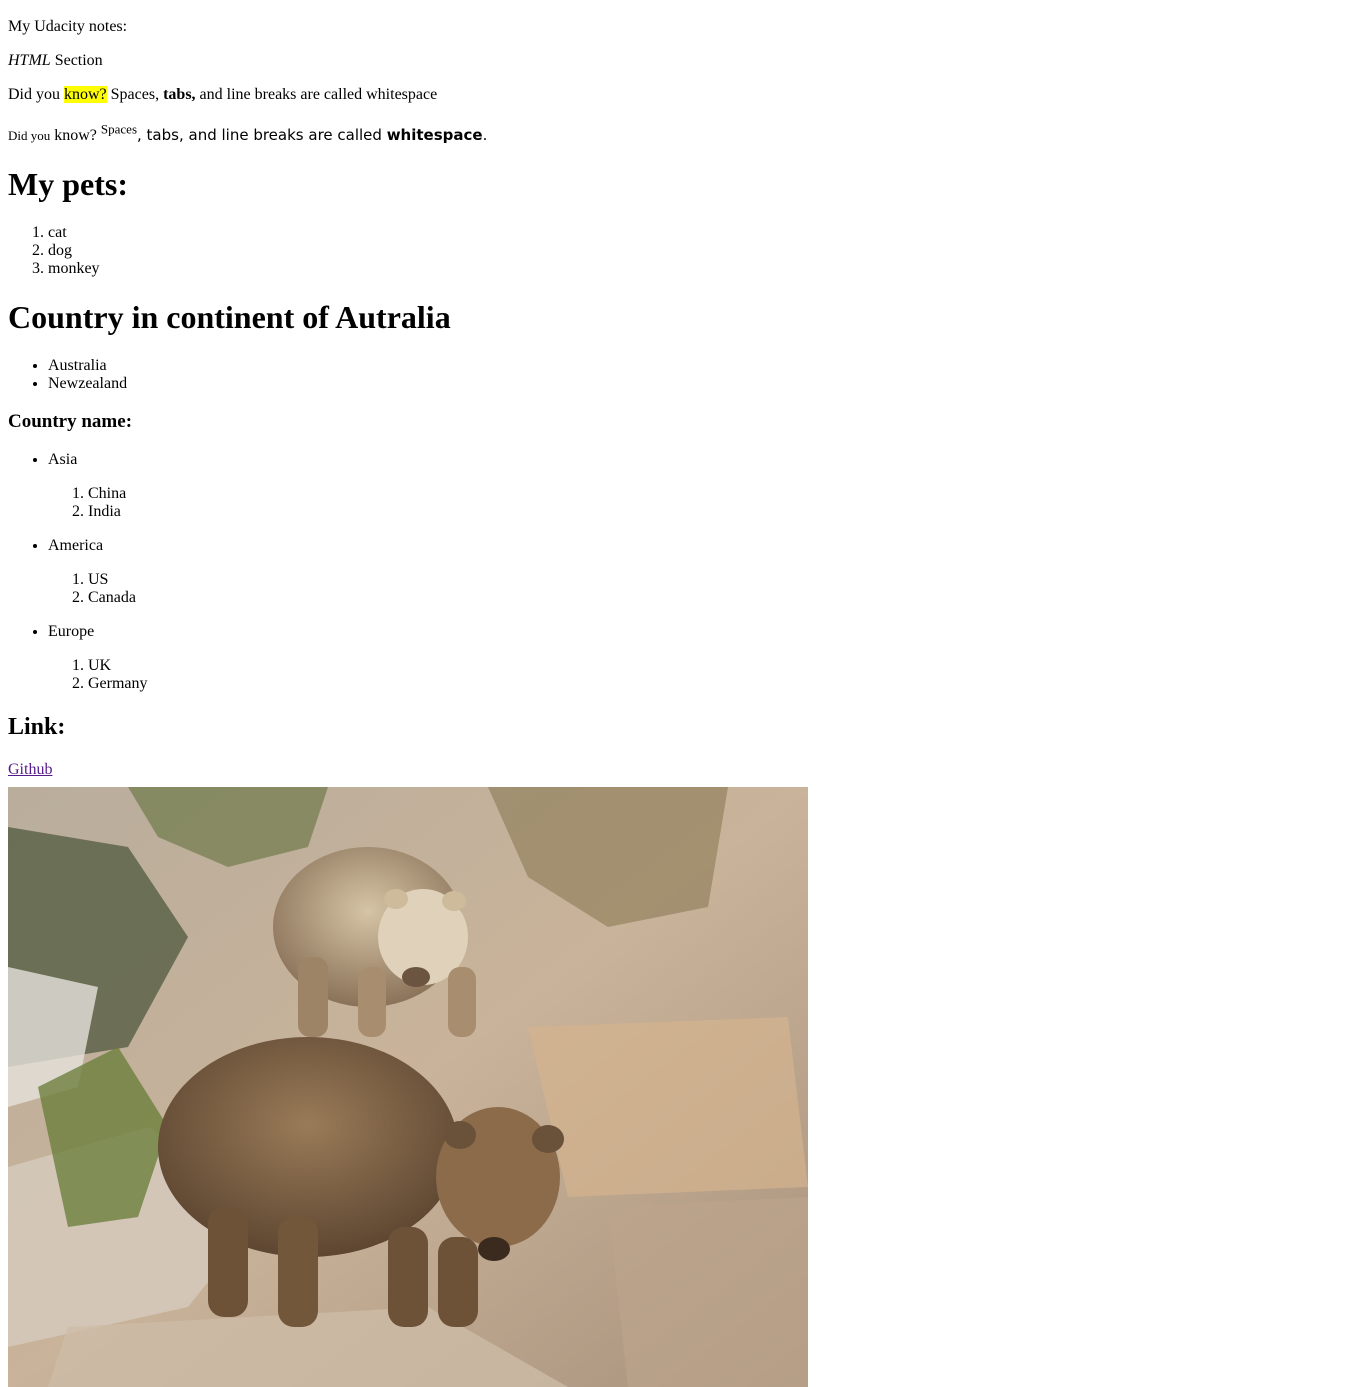  I want to click on section-line: HTML Section, so click(674, 61).